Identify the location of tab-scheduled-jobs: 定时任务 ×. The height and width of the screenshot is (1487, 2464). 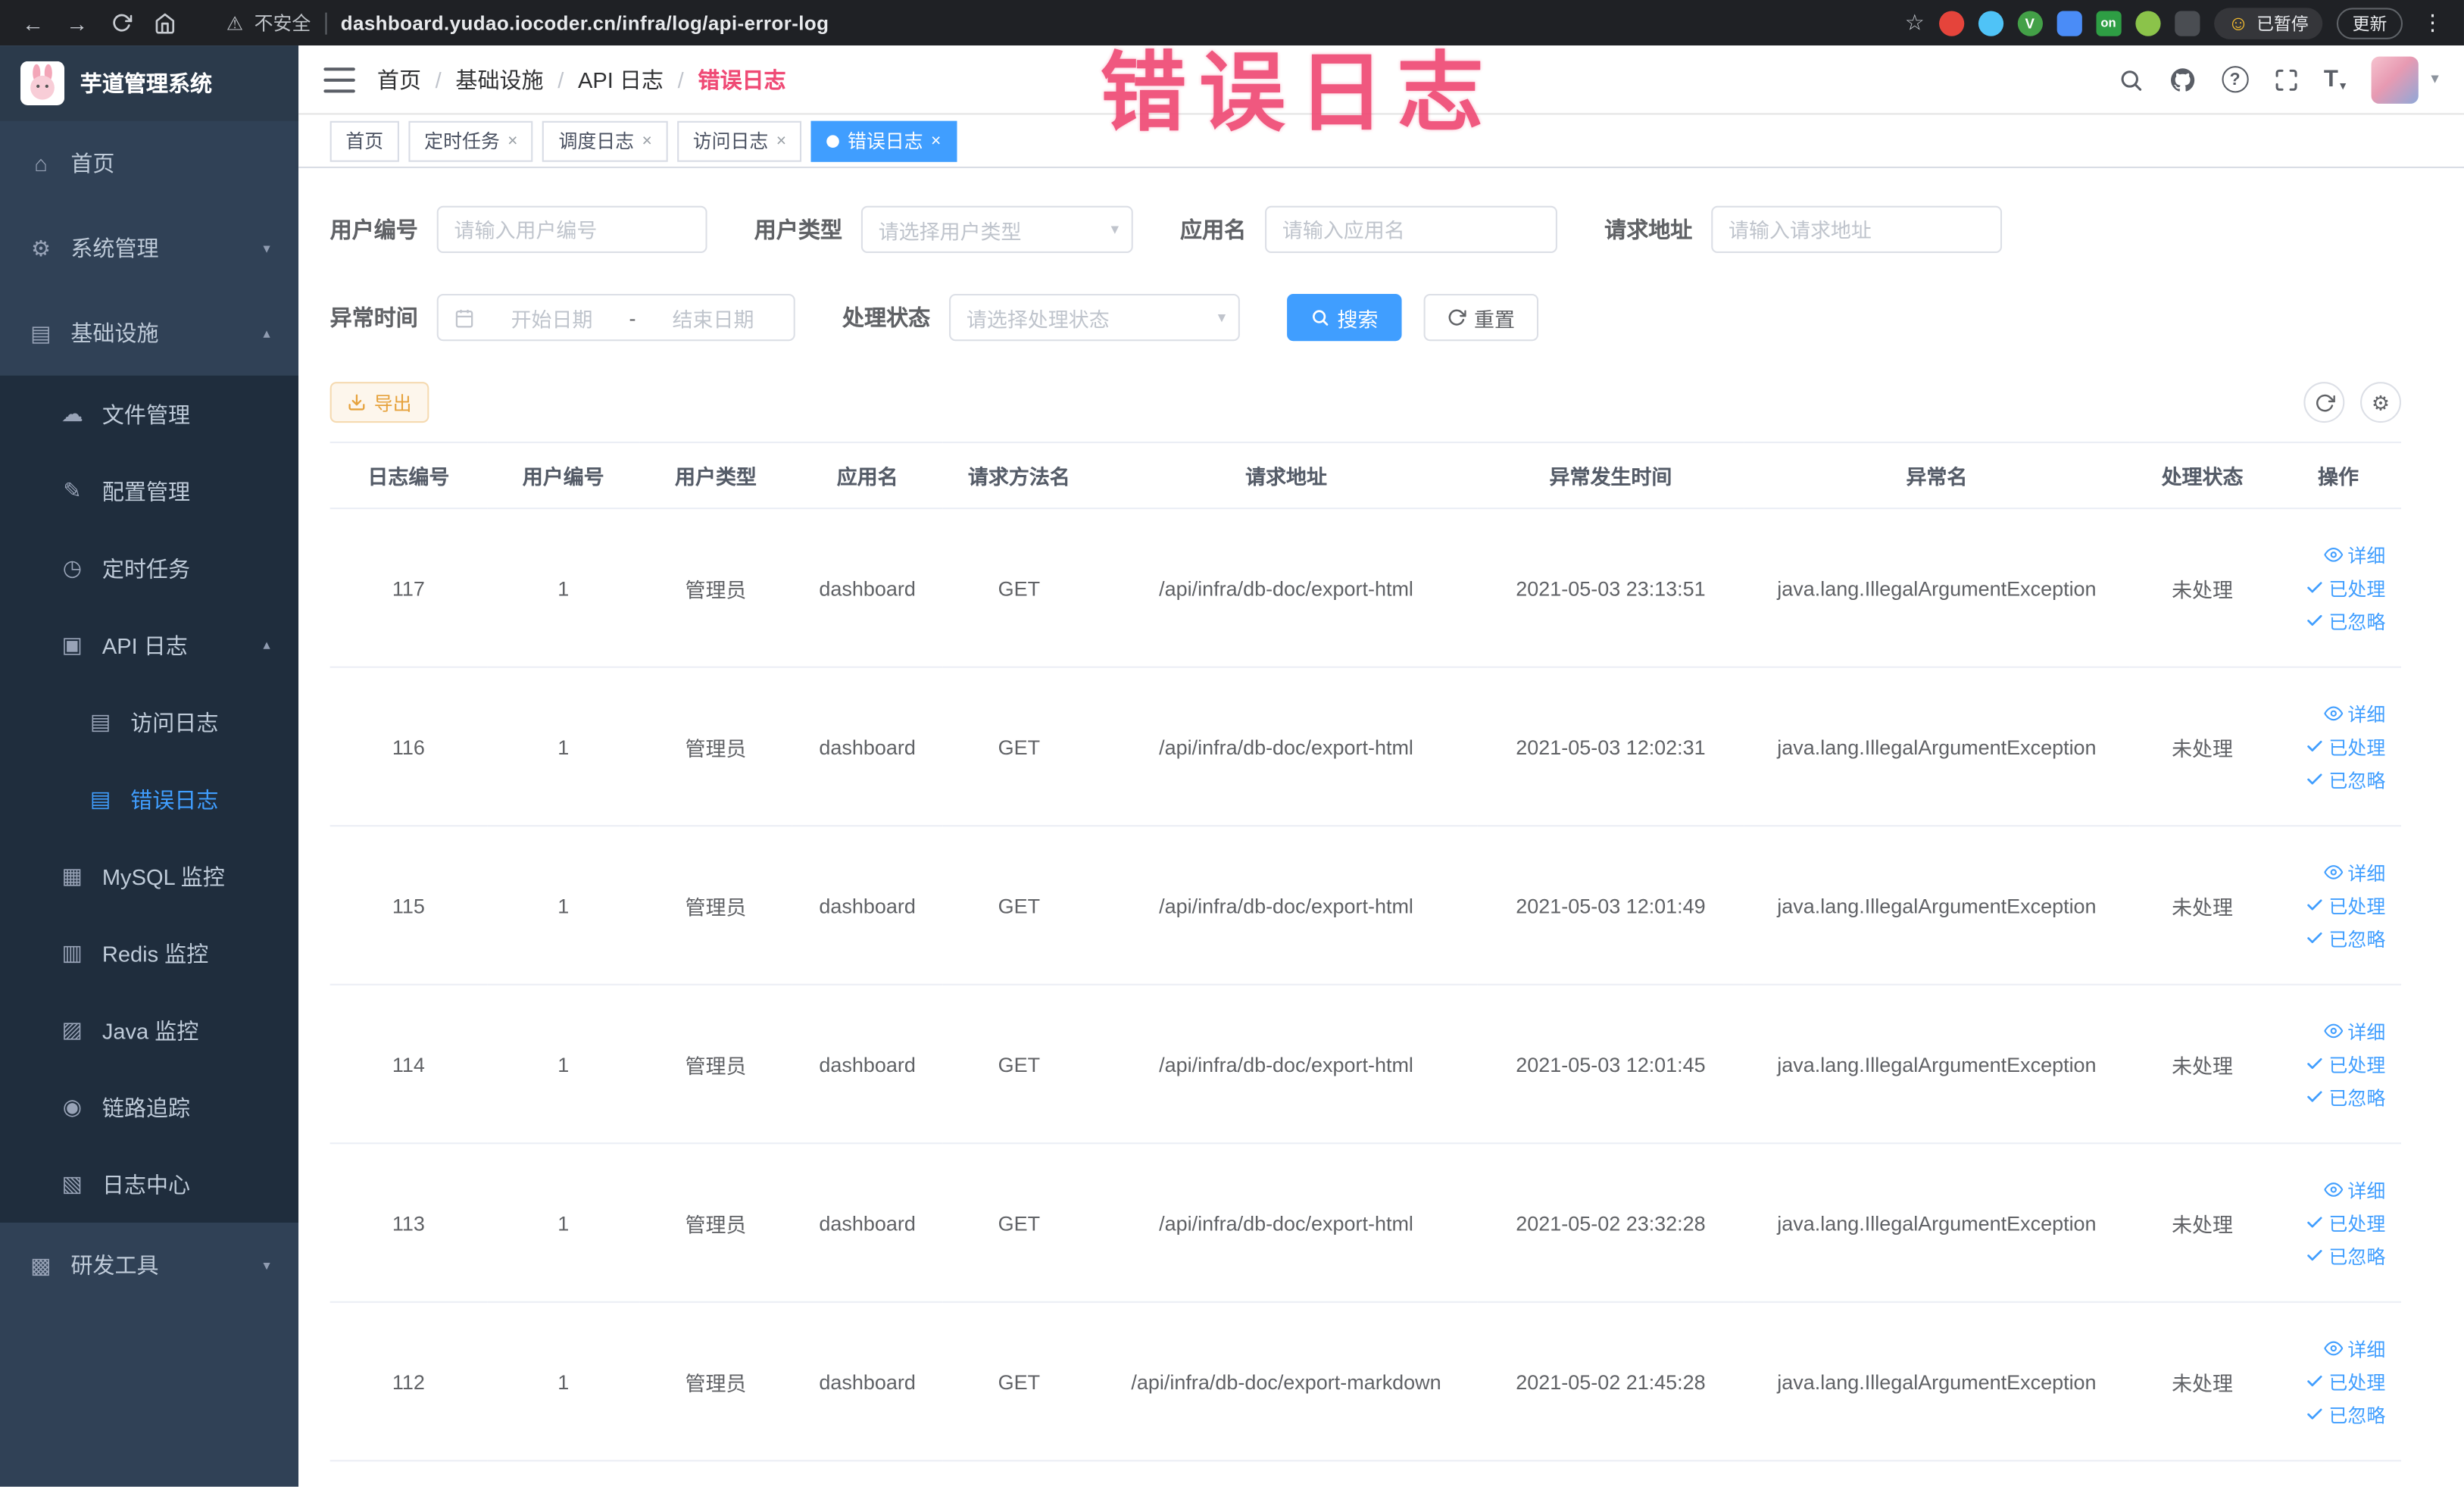
(471, 140).